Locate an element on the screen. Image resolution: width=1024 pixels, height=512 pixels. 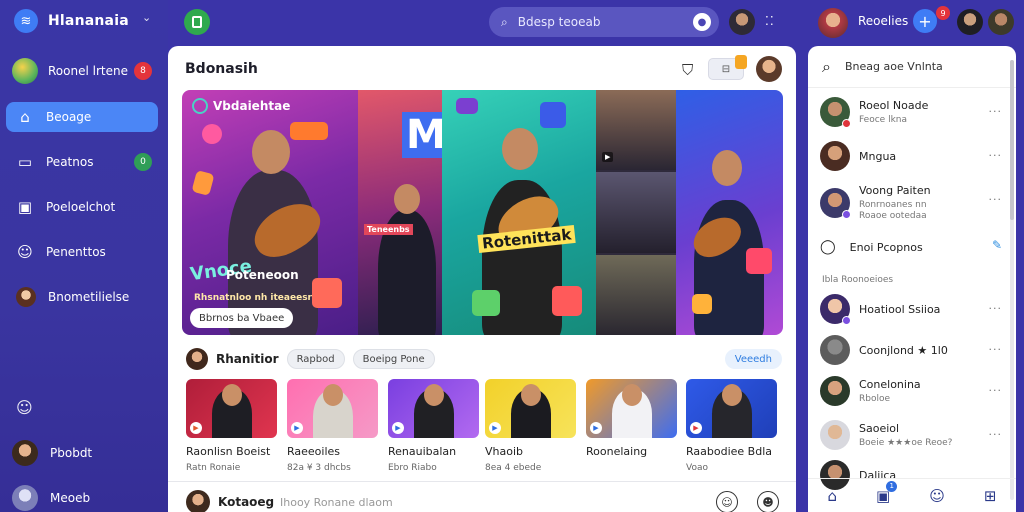
sidebar-item-home: ⌂ Beoage is located at coordinates (82, 117).